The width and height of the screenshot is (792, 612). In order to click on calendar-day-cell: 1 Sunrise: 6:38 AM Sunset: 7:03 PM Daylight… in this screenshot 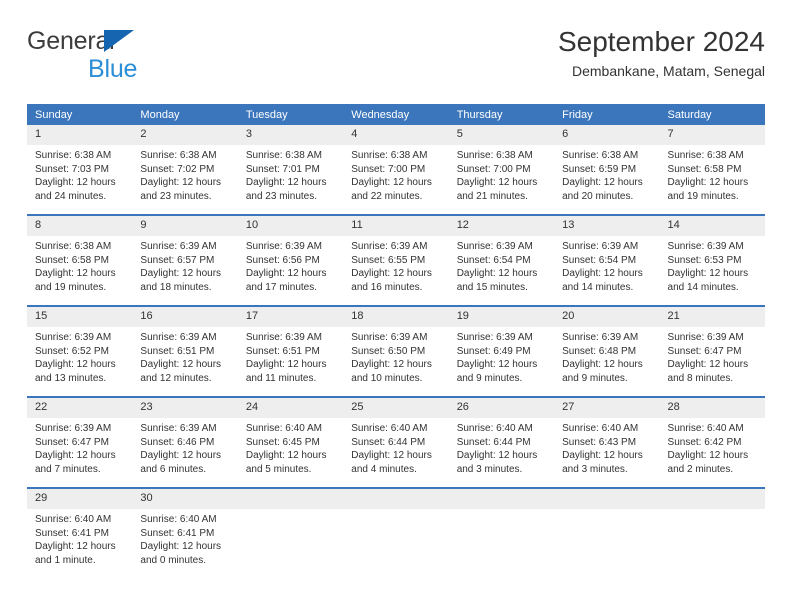, I will do `click(80, 170)`.